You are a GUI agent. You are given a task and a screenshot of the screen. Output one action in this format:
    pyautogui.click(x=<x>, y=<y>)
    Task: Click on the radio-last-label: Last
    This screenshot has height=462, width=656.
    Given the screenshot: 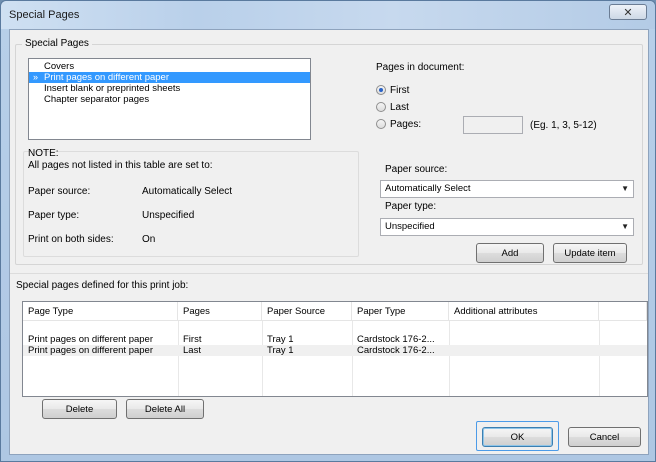 What is the action you would take?
    pyautogui.click(x=399, y=107)
    